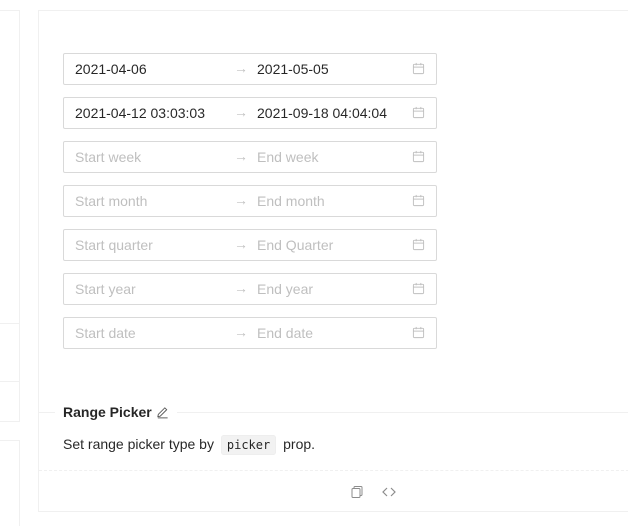 The height and width of the screenshot is (526, 628). I want to click on demo-title: Range Picker, so click(116, 412).